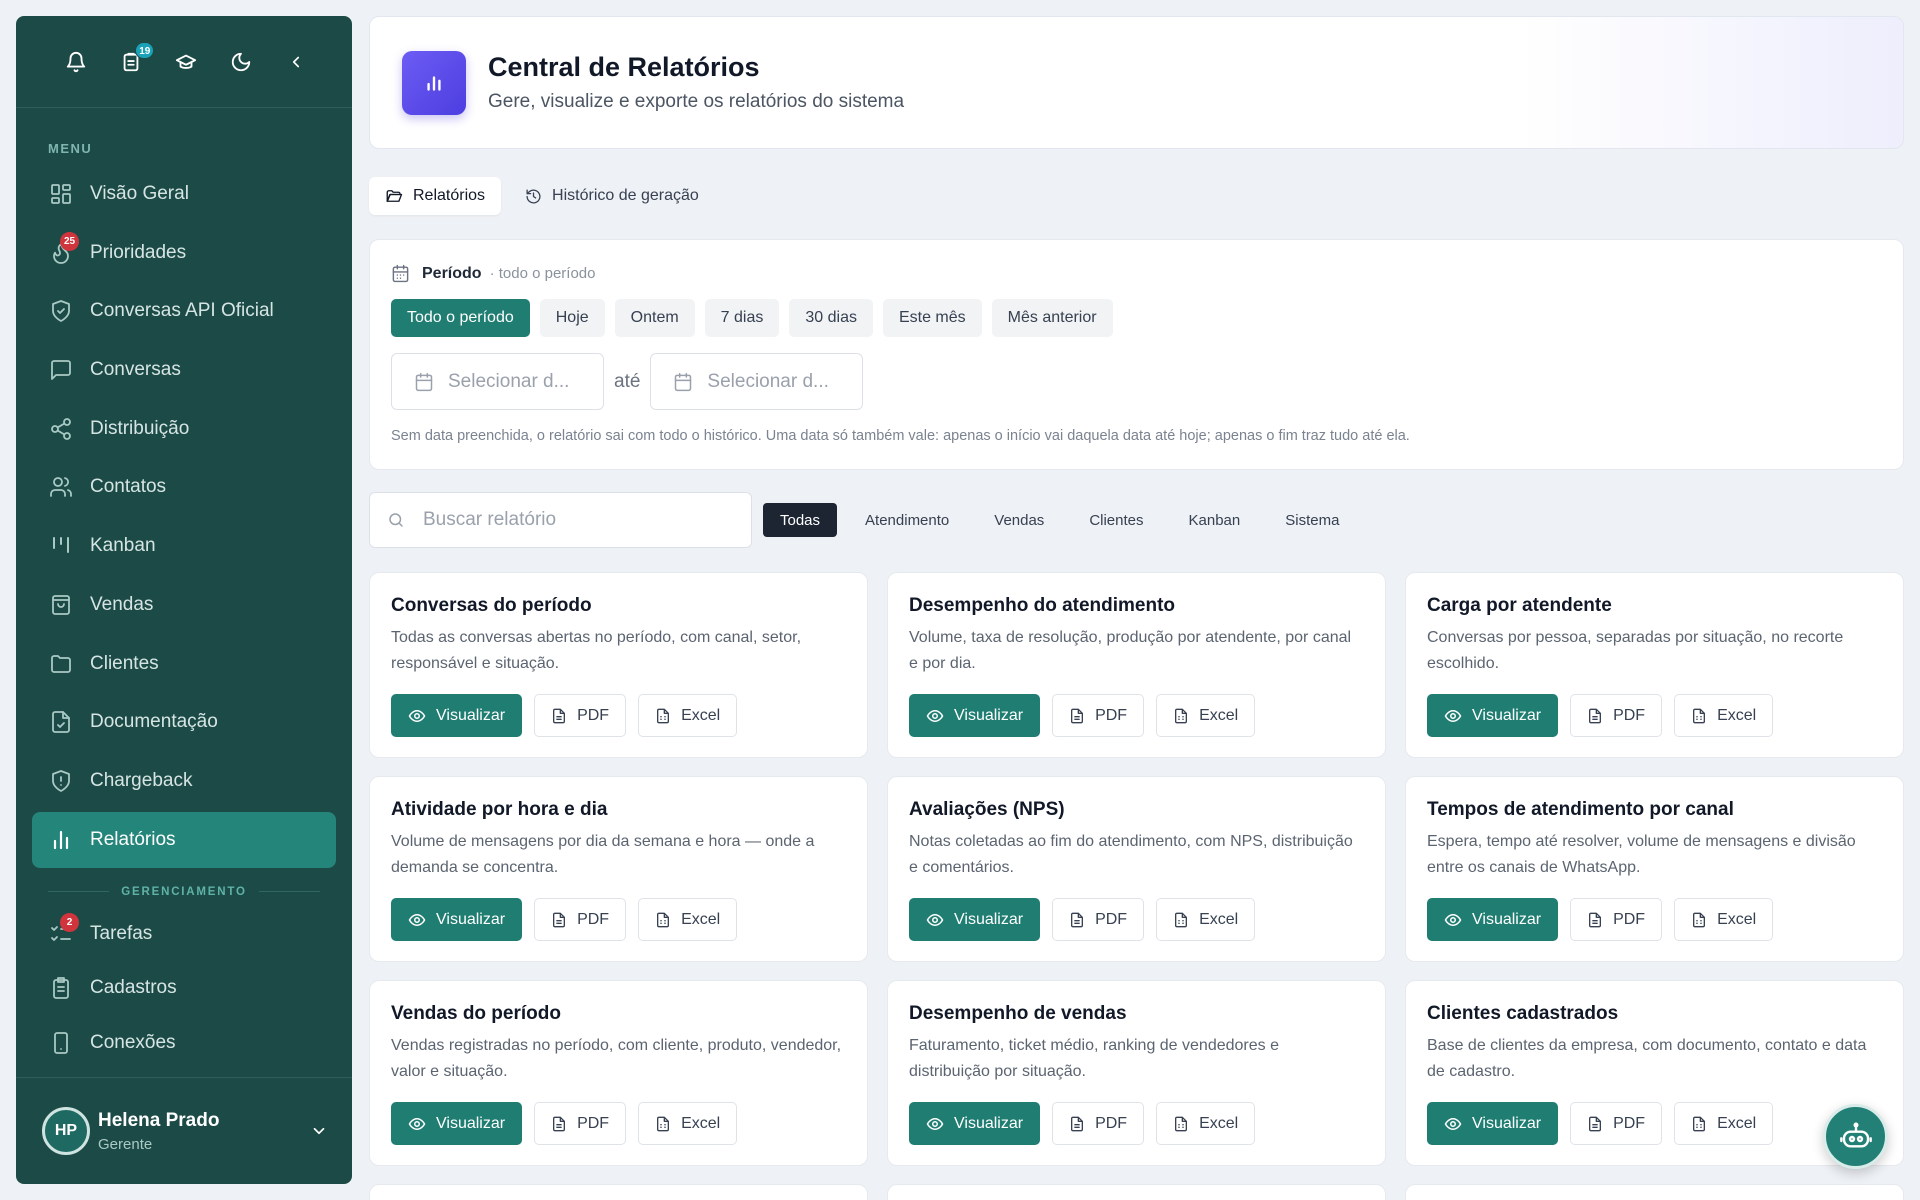 The image size is (1920, 1200). I want to click on sidebar-item-visao-geral: Visão Geral, so click(184, 194).